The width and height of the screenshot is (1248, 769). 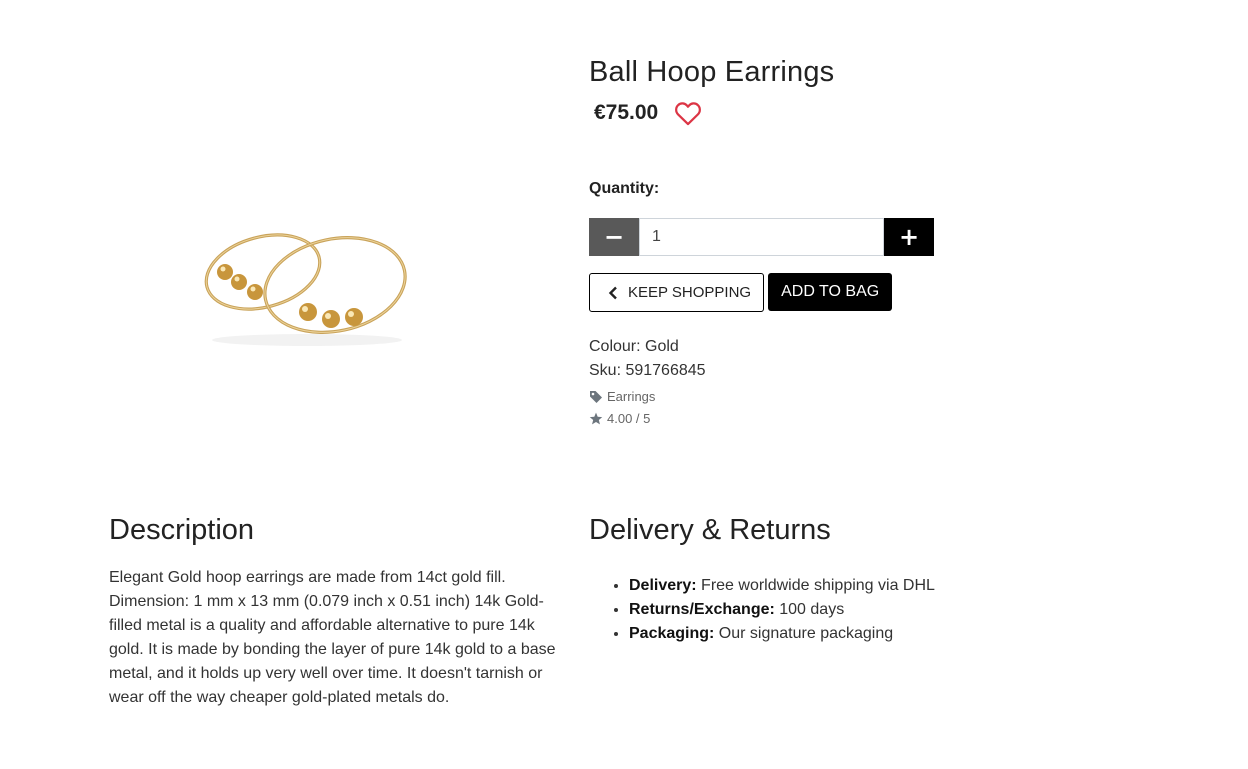 I want to click on plus-icon: +, so click(x=909, y=237).